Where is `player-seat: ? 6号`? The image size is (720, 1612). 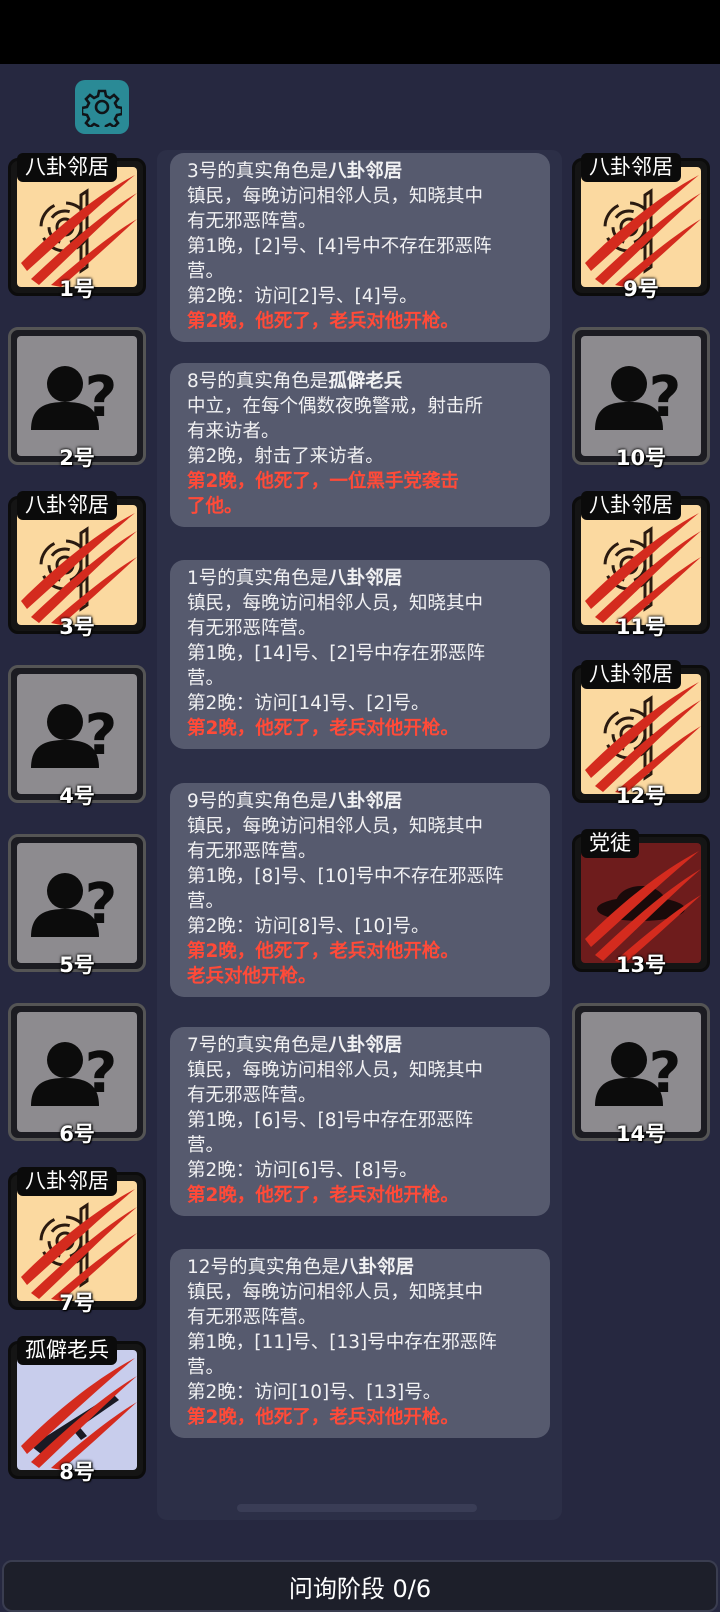
player-seat: ? 6号 is located at coordinates (77, 1074).